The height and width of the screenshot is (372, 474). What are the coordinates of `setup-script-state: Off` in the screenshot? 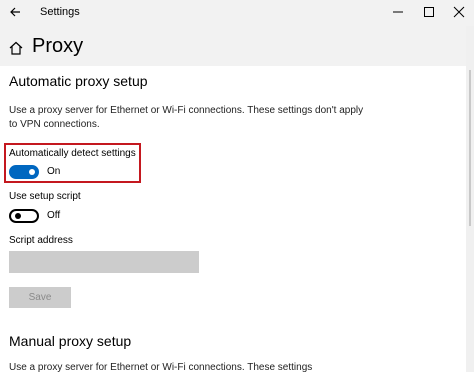 It's located at (54, 215).